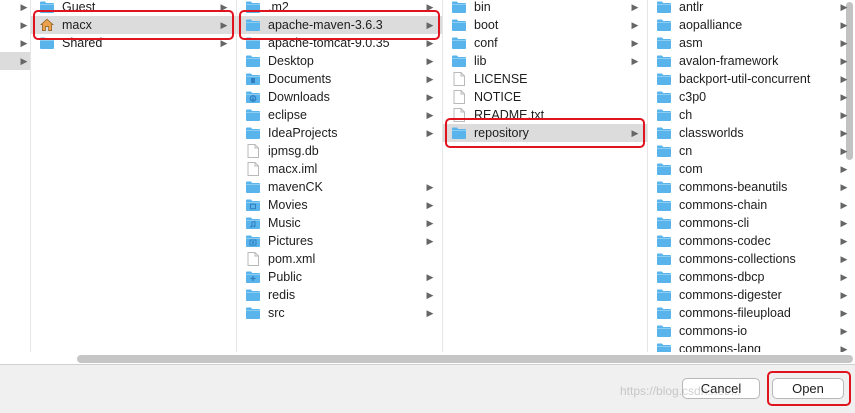 This screenshot has width=855, height=413. Describe the element at coordinates (339, 151) in the screenshot. I see `list-item: ipmsg.db▶` at that location.